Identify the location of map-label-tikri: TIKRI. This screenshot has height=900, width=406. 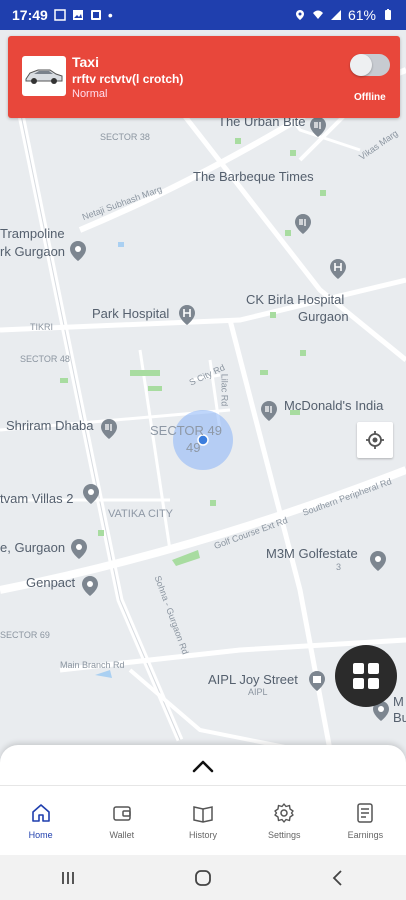
(42, 327).